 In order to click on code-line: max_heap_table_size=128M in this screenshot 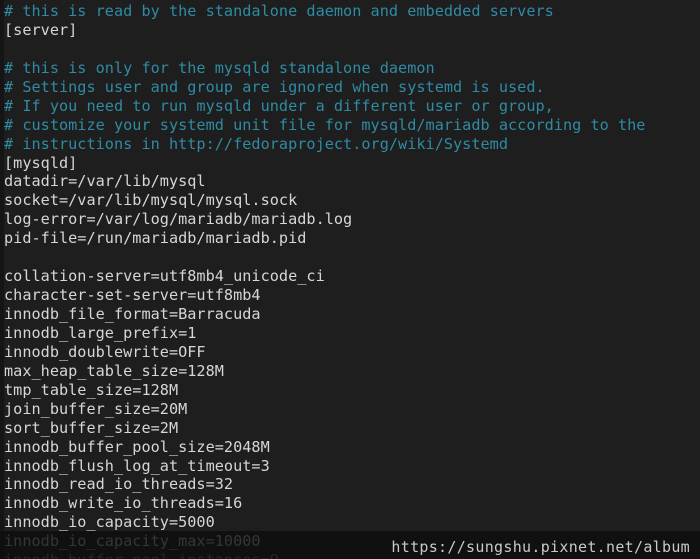, I will do `click(114, 370)`.